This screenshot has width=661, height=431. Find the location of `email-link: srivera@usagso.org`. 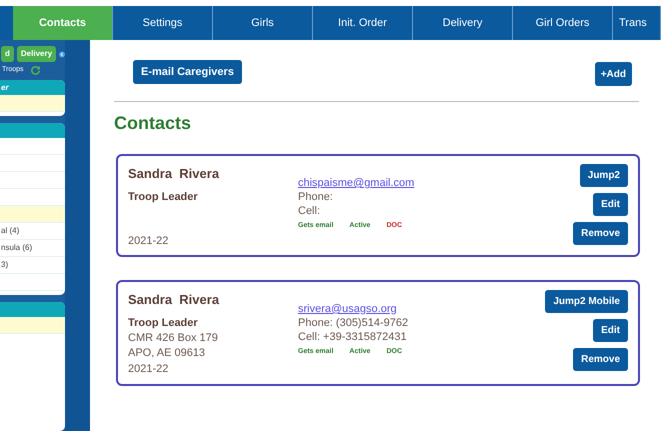

email-link: srivera@usagso.org is located at coordinates (347, 309).